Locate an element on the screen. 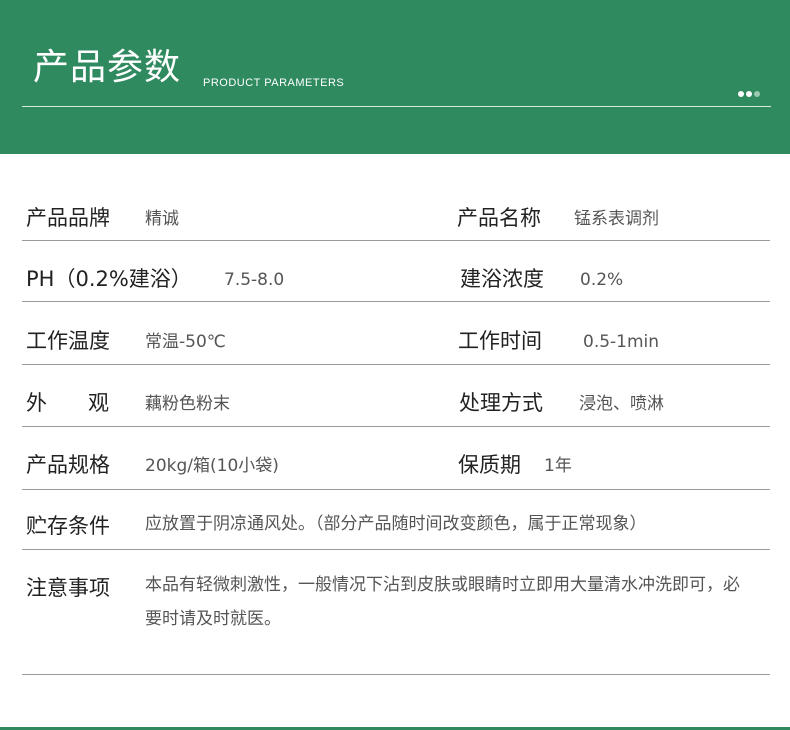 This screenshot has width=790, height=730. pager-dots is located at coordinates (750, 94).